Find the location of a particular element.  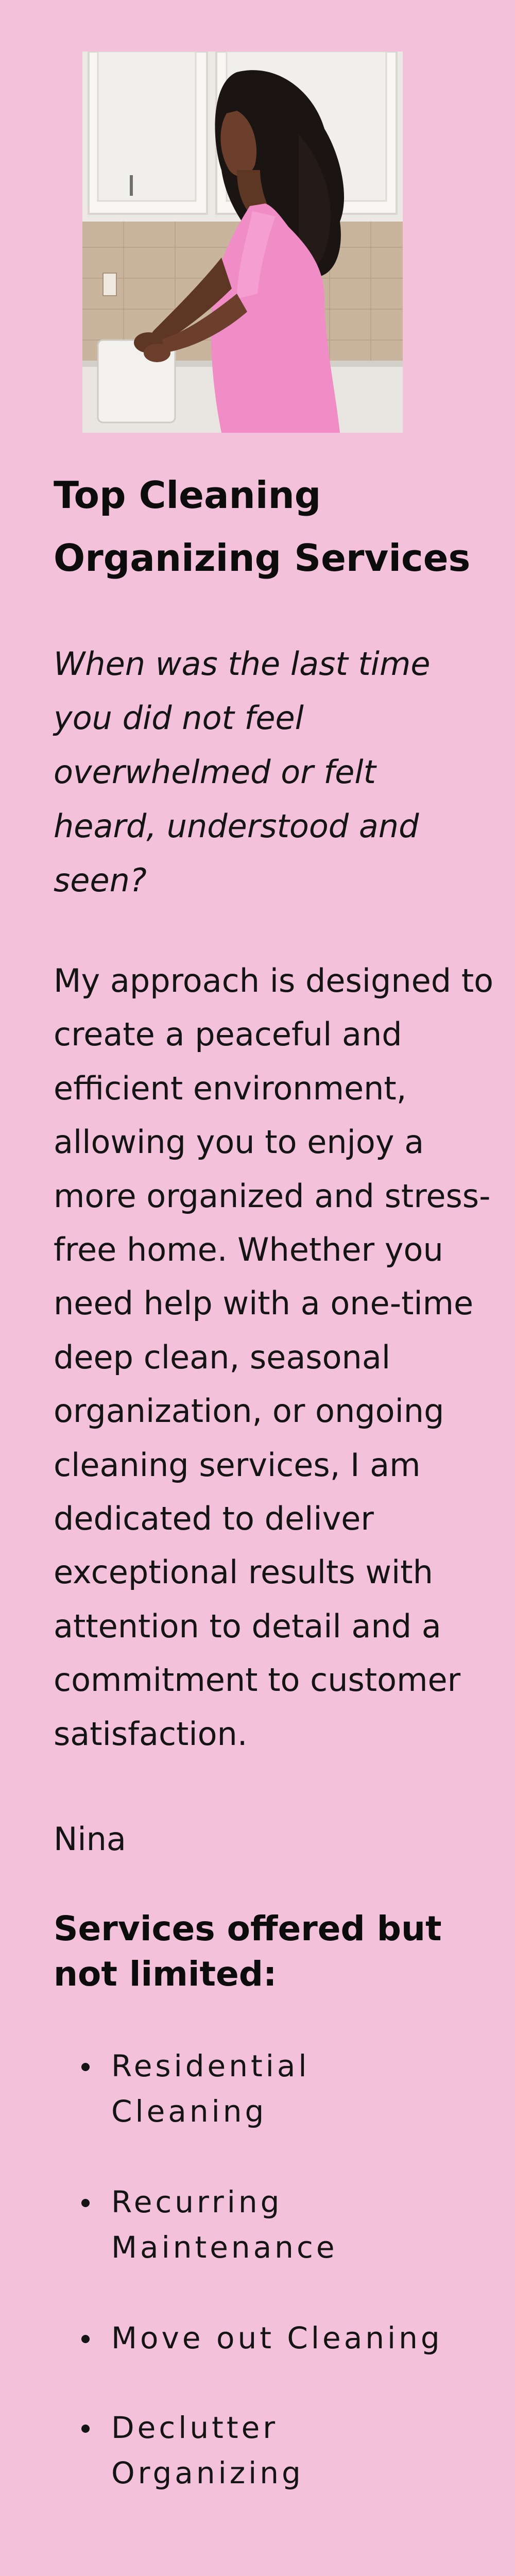

service-label: Residential Cleaning is located at coordinates (210, 2088).